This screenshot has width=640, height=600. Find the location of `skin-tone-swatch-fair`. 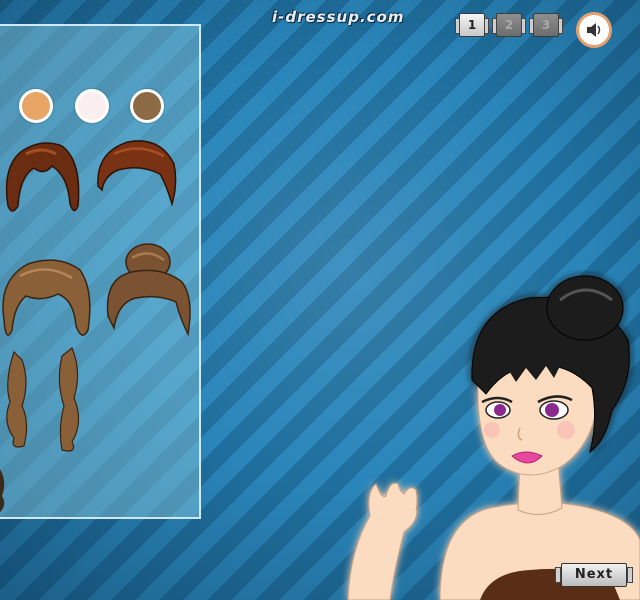

skin-tone-swatch-fair is located at coordinates (92, 106).